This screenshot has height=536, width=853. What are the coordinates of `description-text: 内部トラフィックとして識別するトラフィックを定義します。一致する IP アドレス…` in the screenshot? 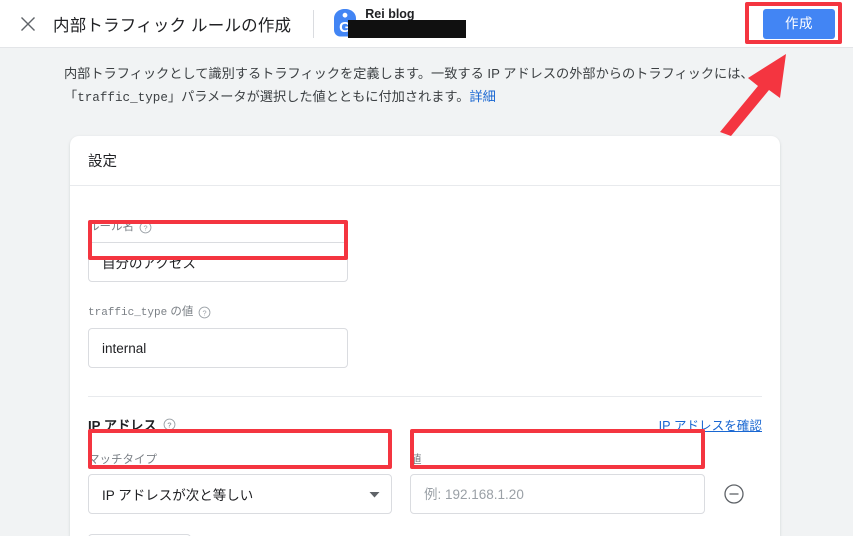 It's located at (424, 86).